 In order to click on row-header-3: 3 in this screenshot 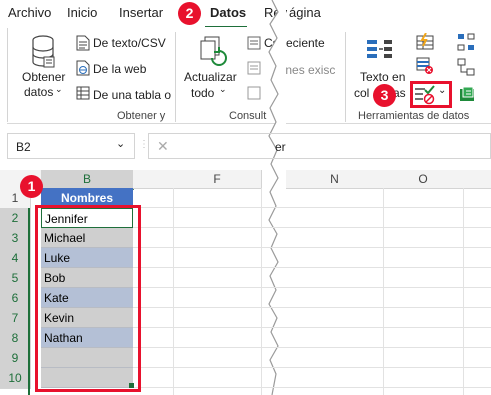, I will do `click(15, 238)`.